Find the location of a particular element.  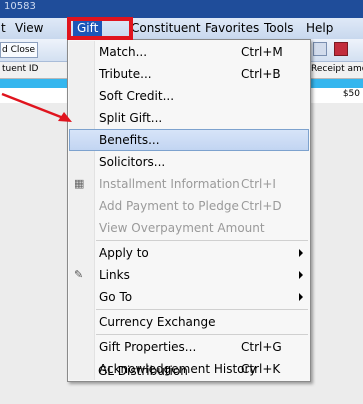

save-and-close-button: d Close is located at coordinates (19, 50).